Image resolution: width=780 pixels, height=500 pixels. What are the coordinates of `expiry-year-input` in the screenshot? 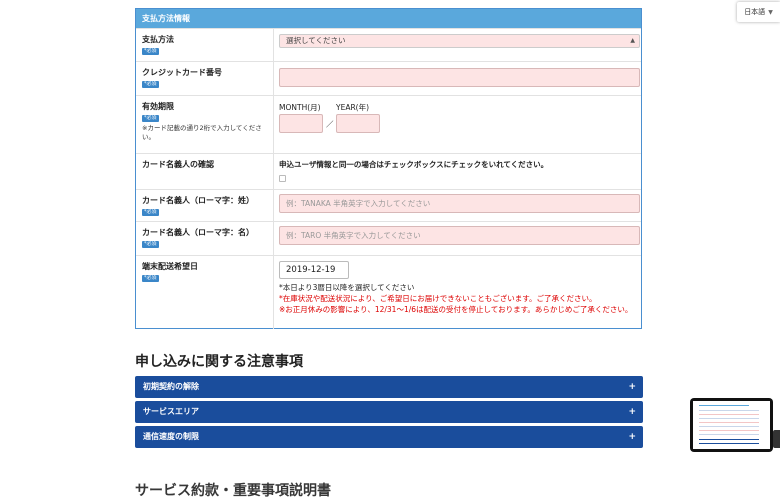 It's located at (358, 123).